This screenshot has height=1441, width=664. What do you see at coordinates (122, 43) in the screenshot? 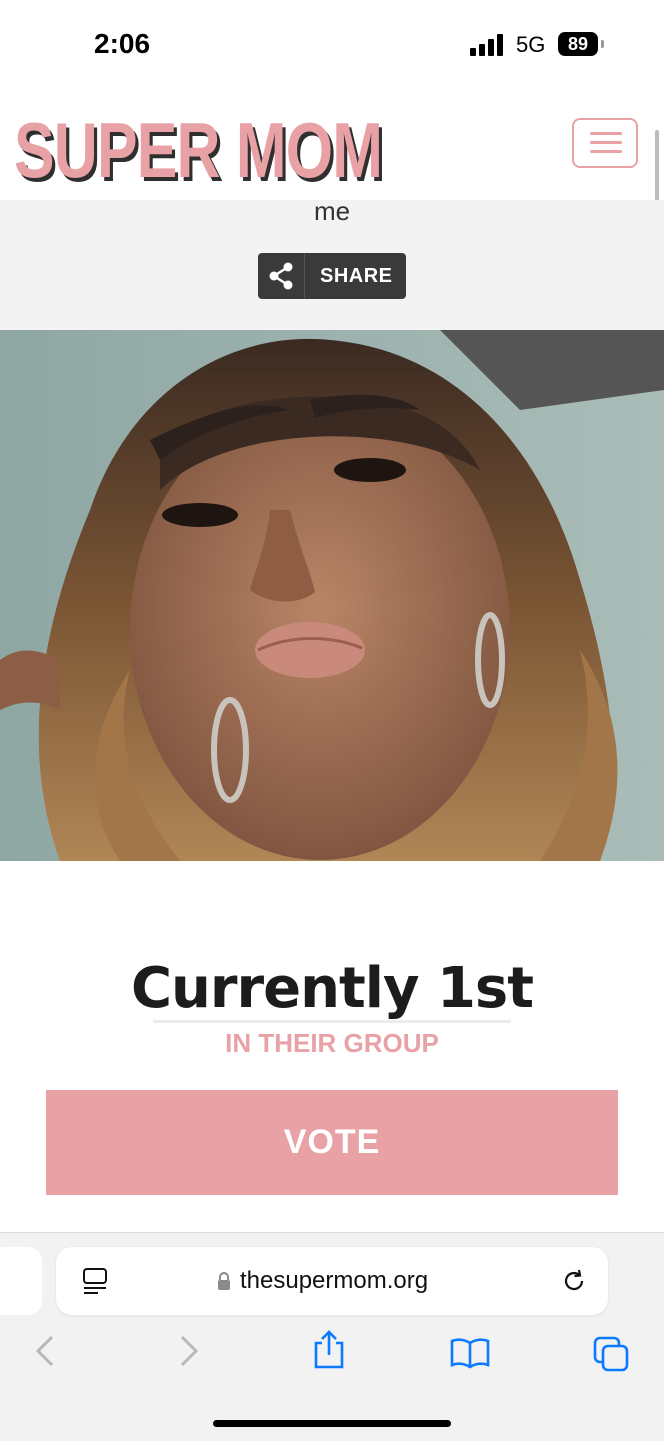
I see `status-time: 2:06` at bounding box center [122, 43].